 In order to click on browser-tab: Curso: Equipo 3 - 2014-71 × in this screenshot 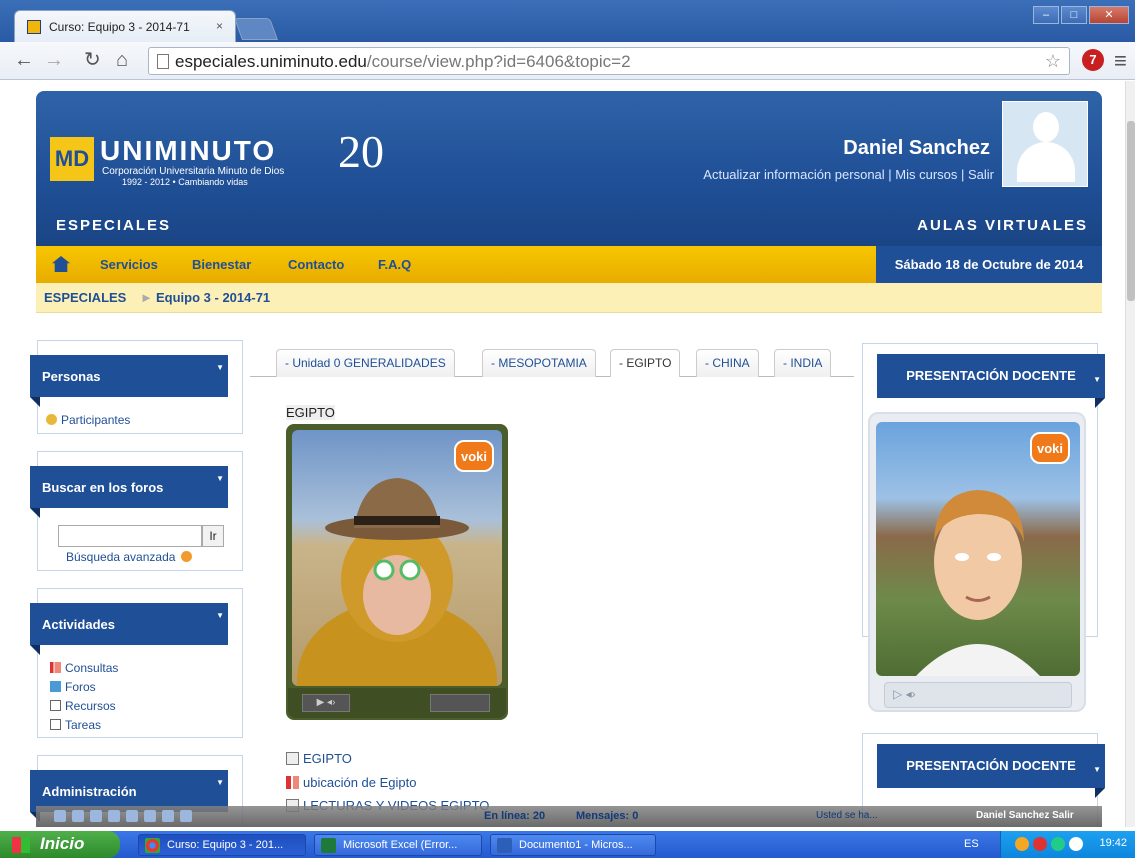, I will do `click(125, 26)`.